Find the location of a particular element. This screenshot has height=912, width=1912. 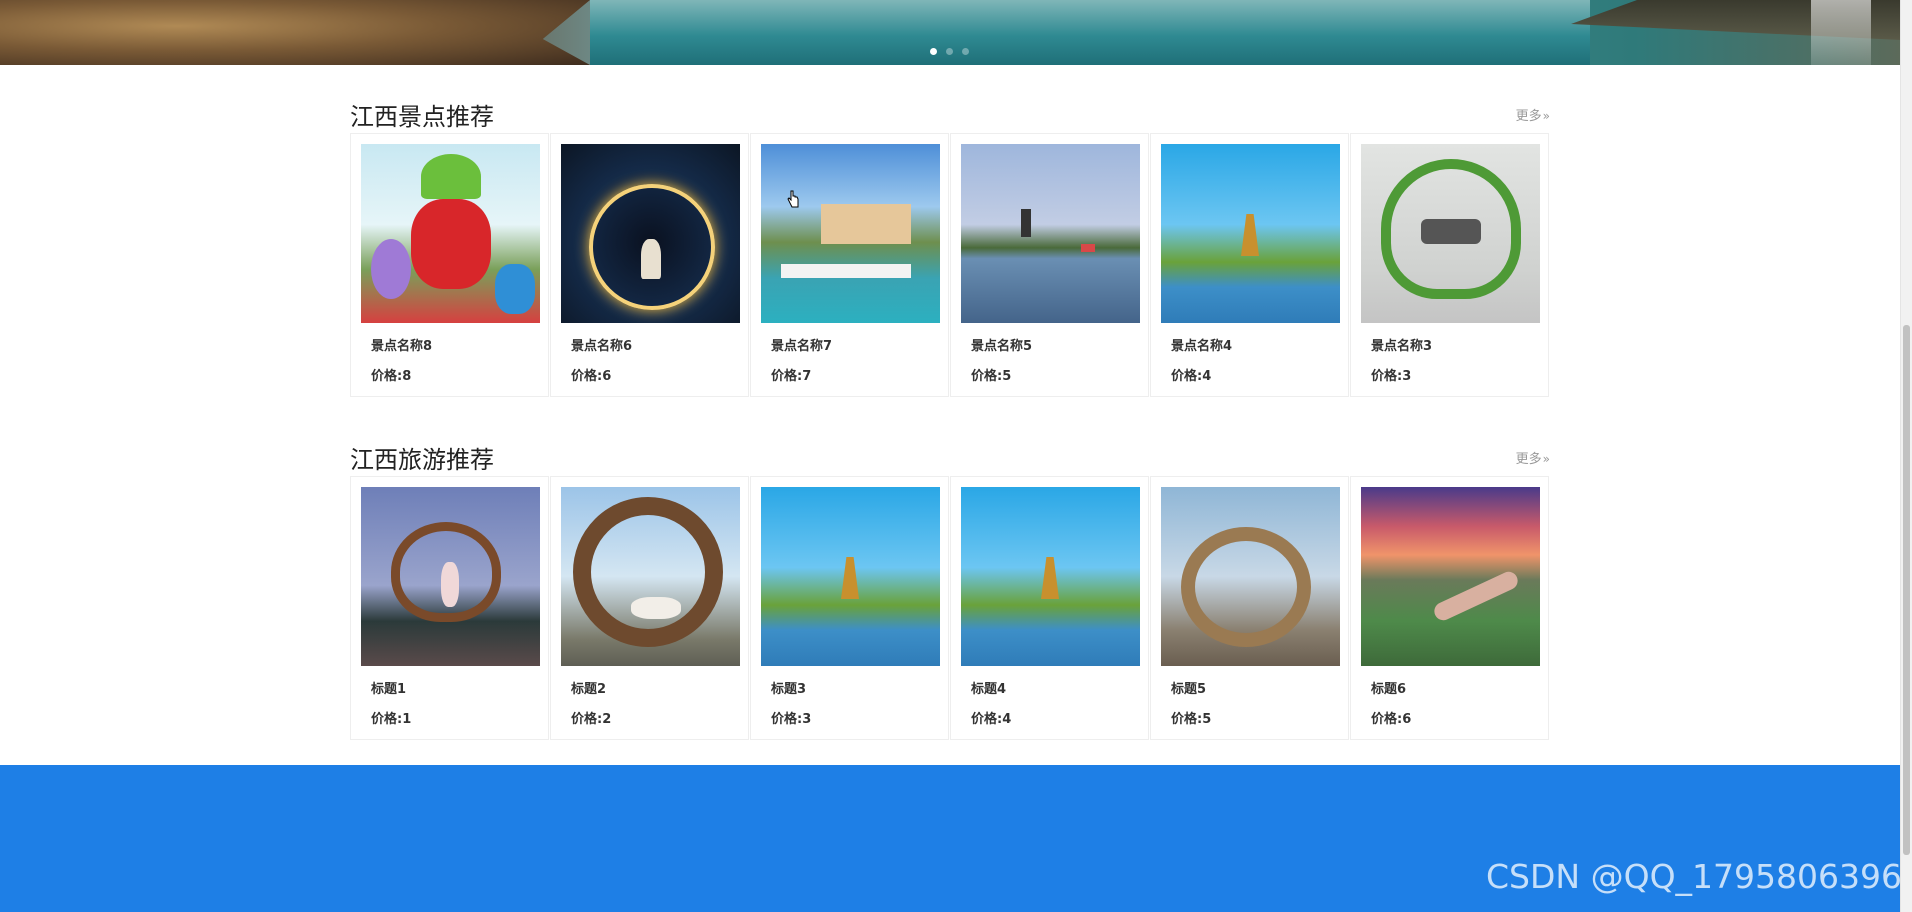

card-price: 价格:1 is located at coordinates (391, 719).